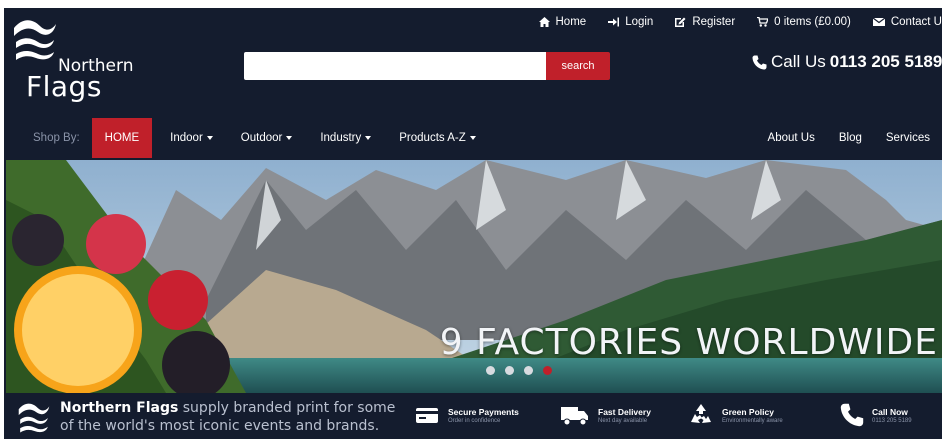 The height and width of the screenshot is (439, 942). What do you see at coordinates (519, 370) in the screenshot?
I see `slider-dots` at bounding box center [519, 370].